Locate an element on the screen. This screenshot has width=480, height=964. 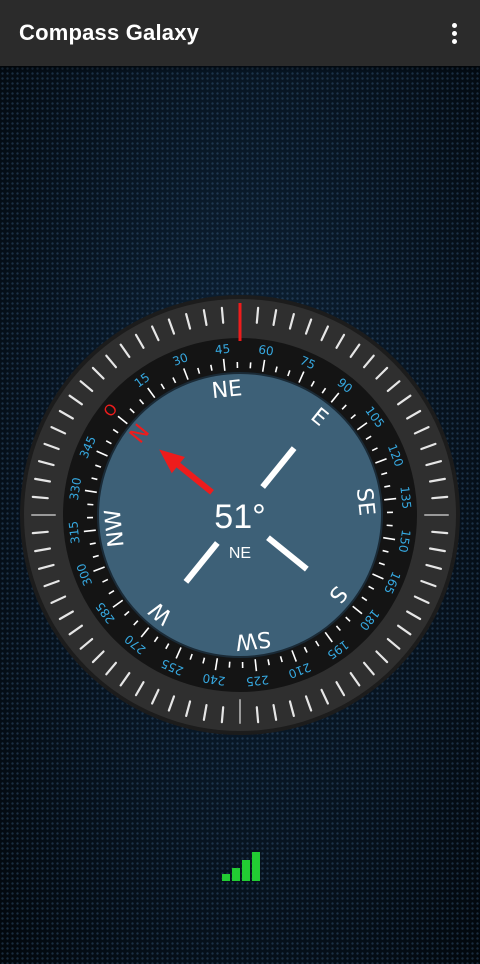
degree-label: 60 is located at coordinates (265, 350).